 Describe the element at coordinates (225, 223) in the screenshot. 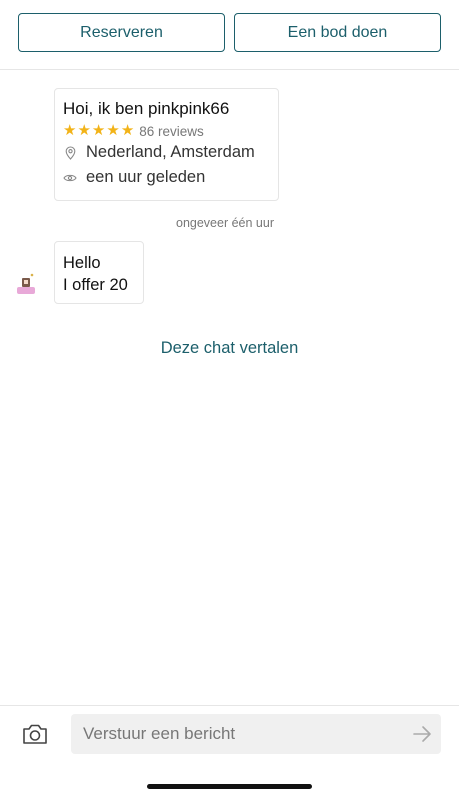

I see `timestamp-text: ongeveer één uur` at that location.